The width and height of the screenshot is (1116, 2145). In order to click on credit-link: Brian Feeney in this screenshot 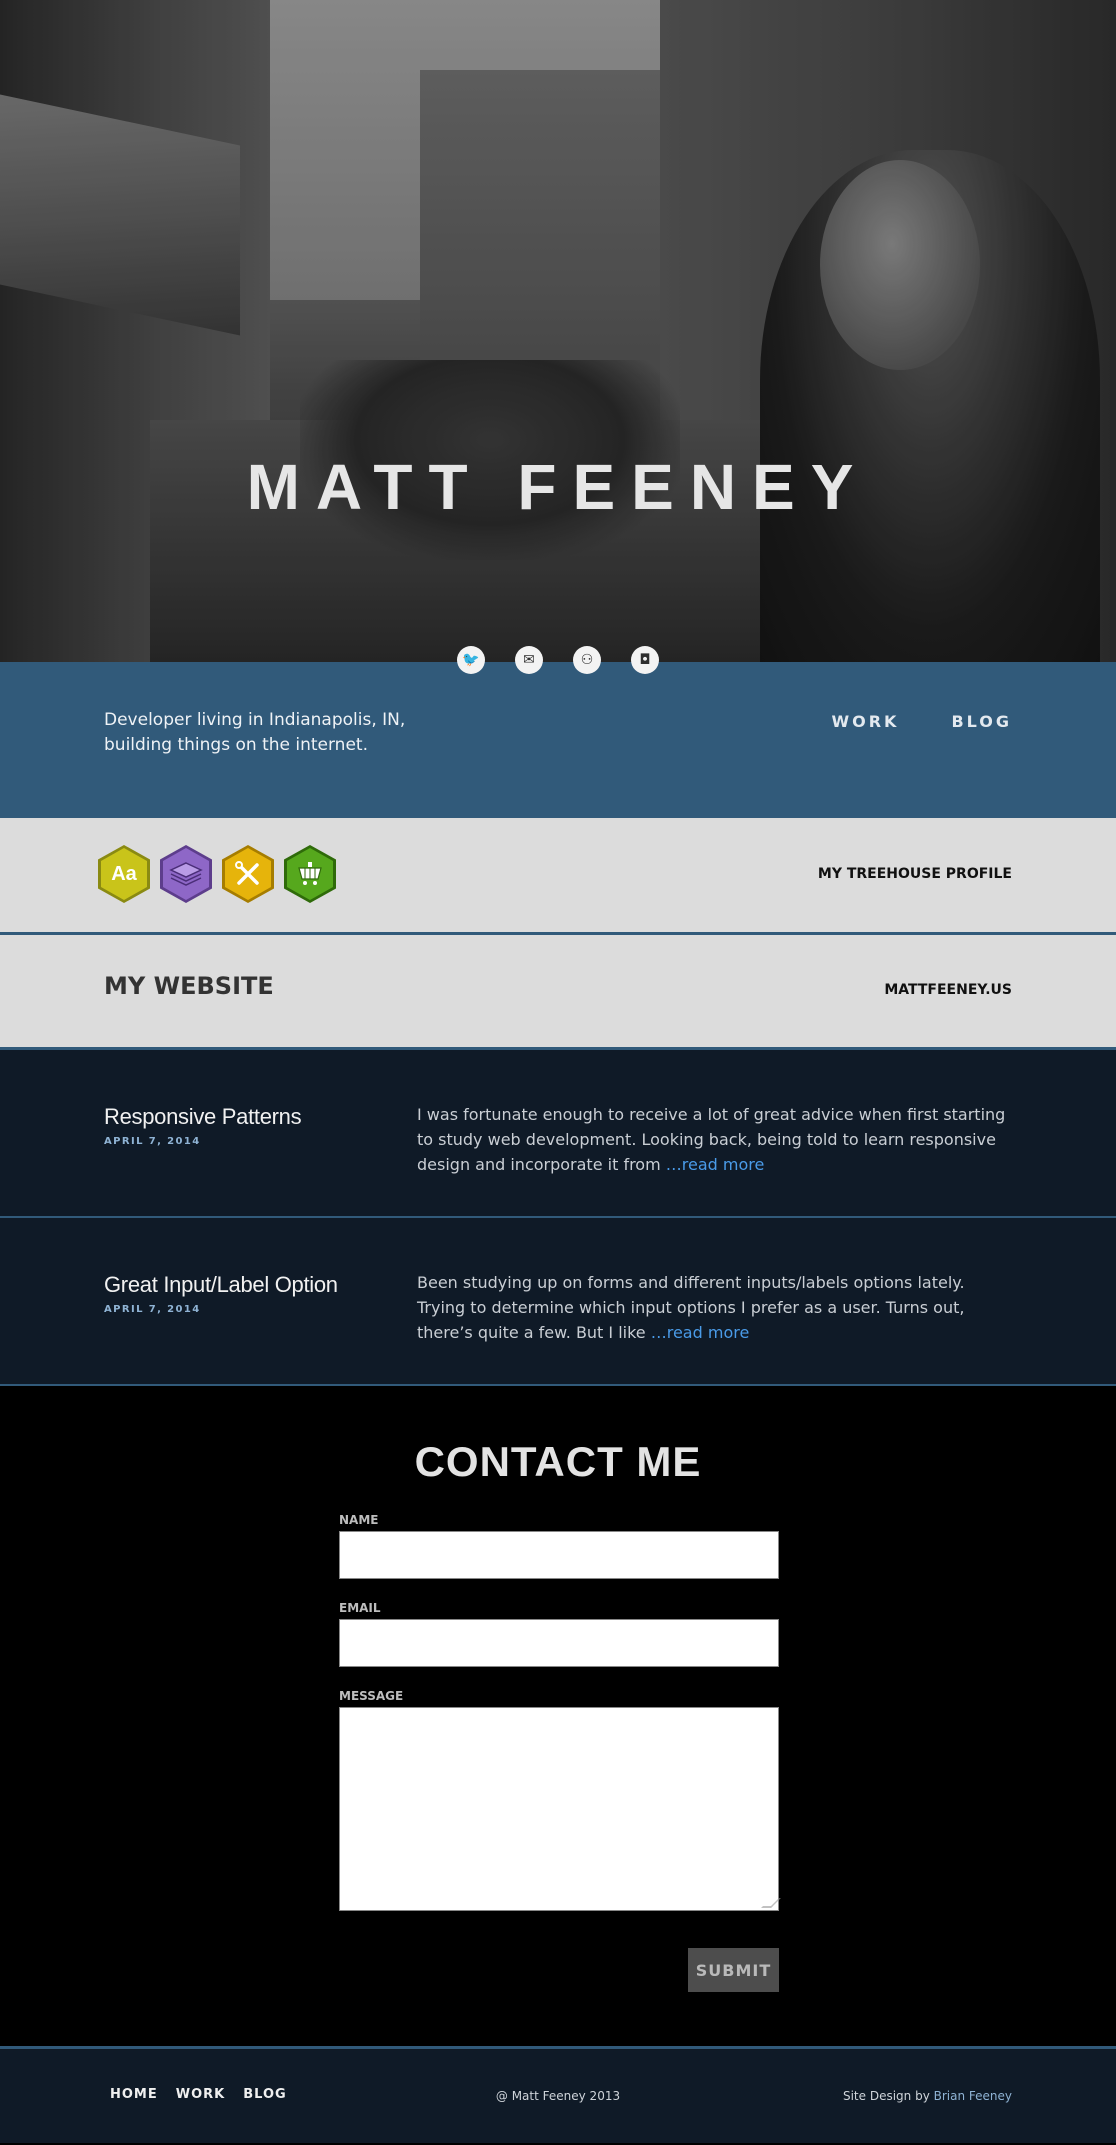, I will do `click(973, 2096)`.